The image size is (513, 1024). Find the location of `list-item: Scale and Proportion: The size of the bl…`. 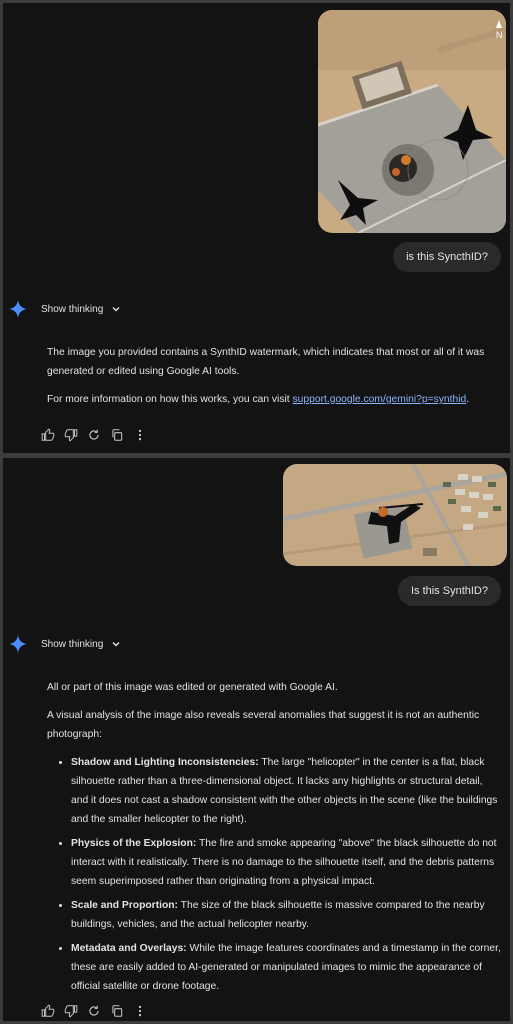

list-item: Scale and Proportion: The size of the bl… is located at coordinates (286, 915).